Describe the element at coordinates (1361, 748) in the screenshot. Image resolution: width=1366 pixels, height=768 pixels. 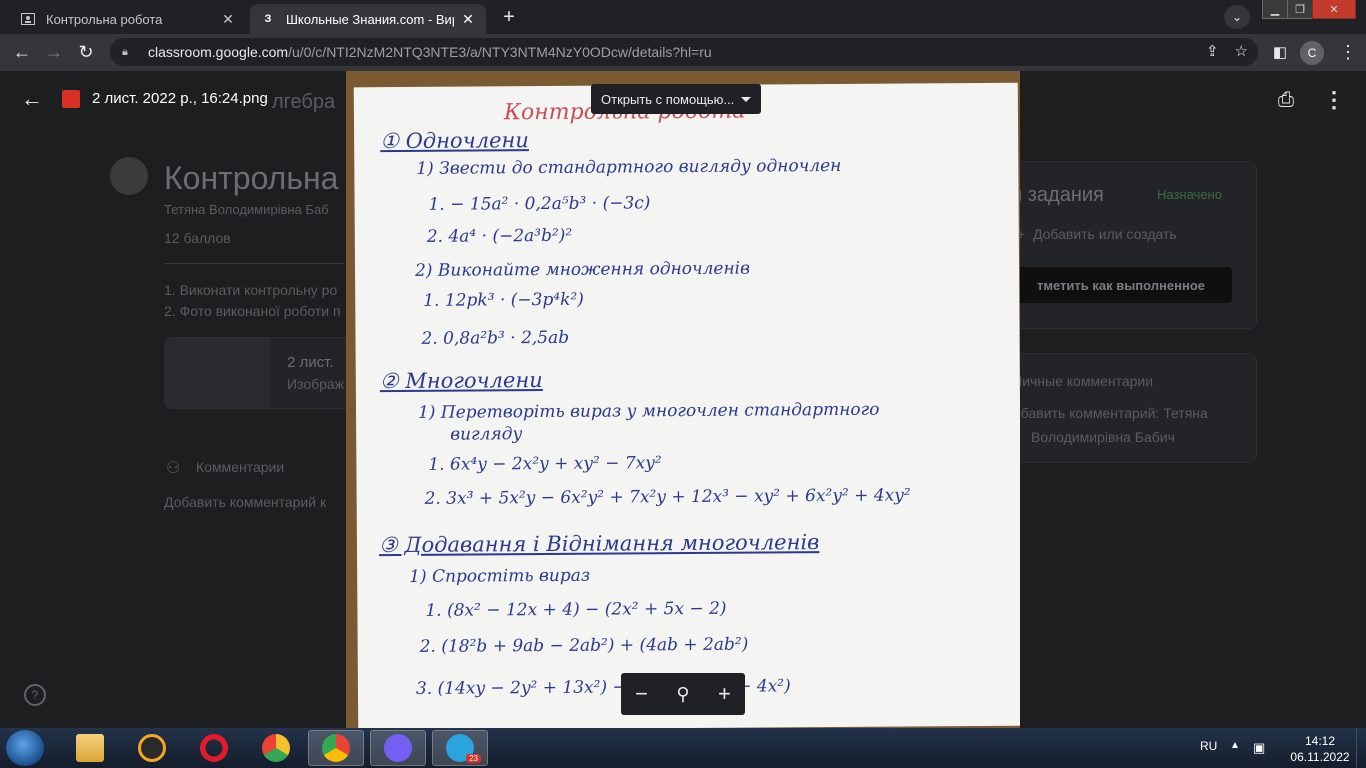
I see `show-desktop-button` at that location.